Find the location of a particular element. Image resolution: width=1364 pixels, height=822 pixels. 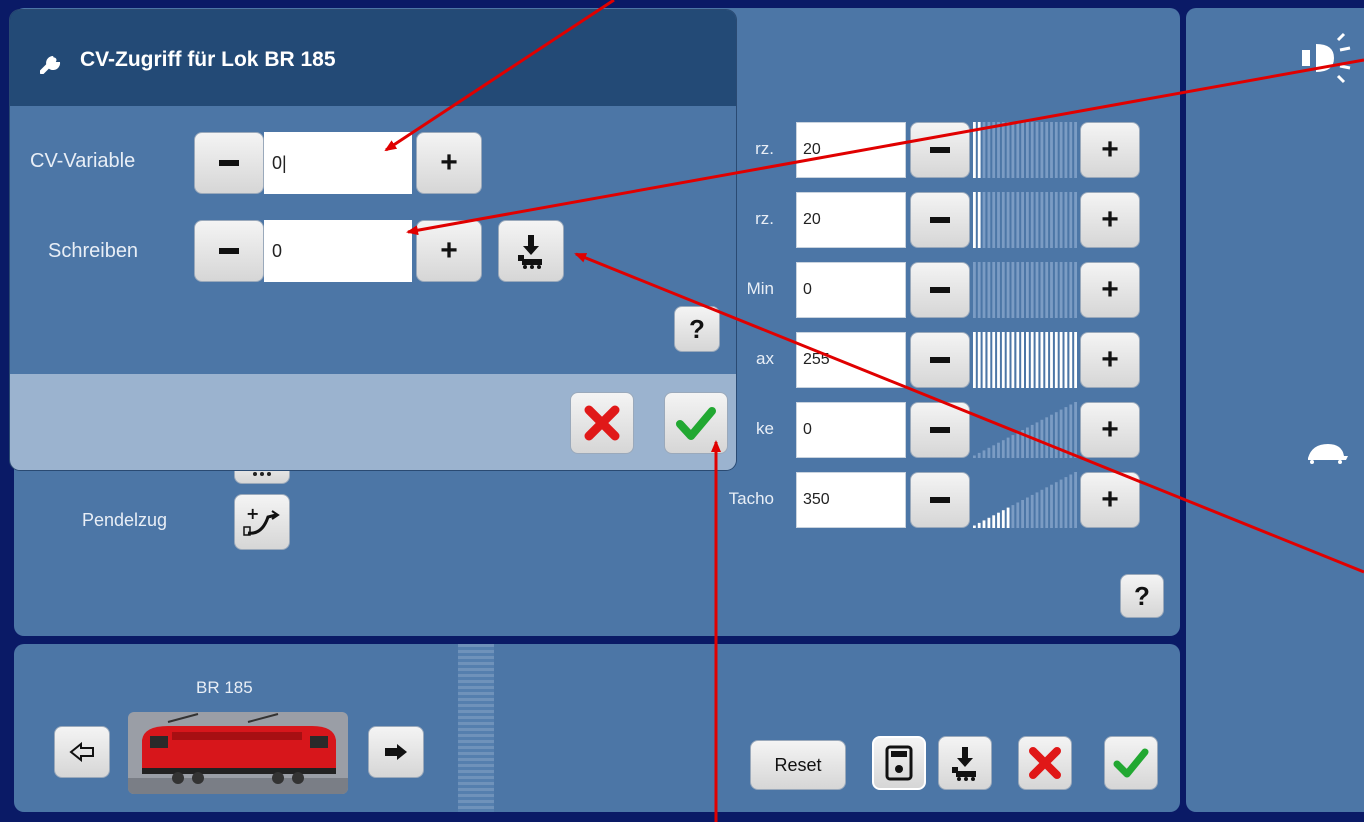

setting-value-input: 255 is located at coordinates (851, 360).